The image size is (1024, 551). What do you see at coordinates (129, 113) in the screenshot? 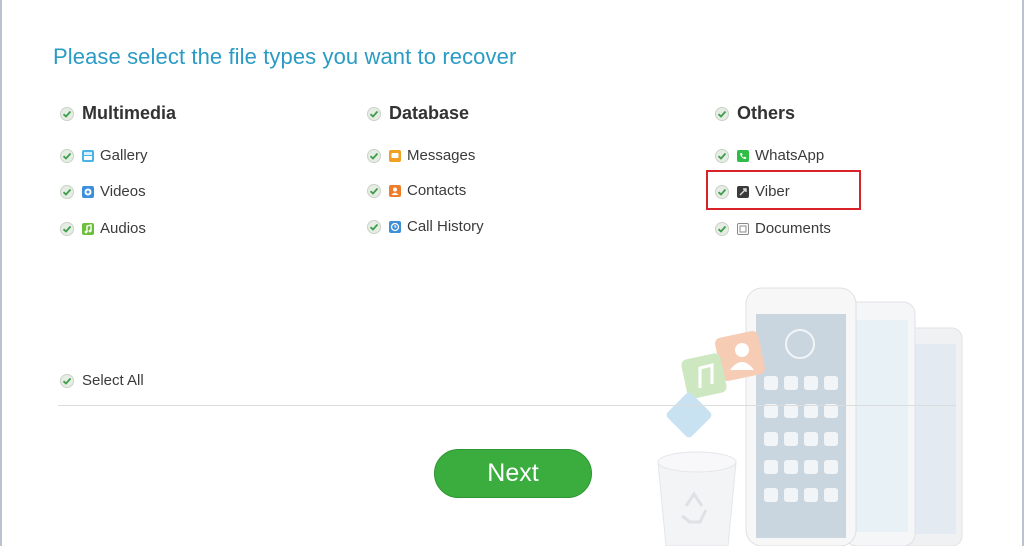
I see `category-label: Multimedia` at bounding box center [129, 113].